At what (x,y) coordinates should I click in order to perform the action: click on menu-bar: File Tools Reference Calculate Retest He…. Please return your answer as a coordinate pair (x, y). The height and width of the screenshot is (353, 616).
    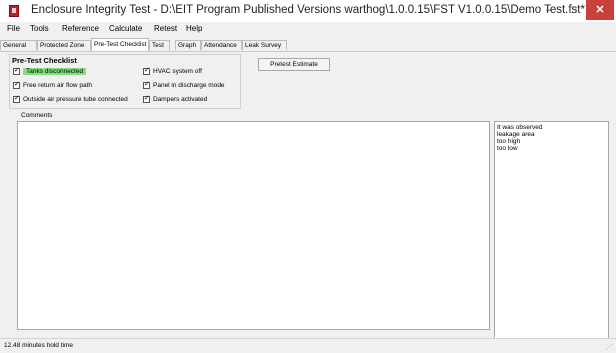
    Looking at the image, I should click on (308, 29).